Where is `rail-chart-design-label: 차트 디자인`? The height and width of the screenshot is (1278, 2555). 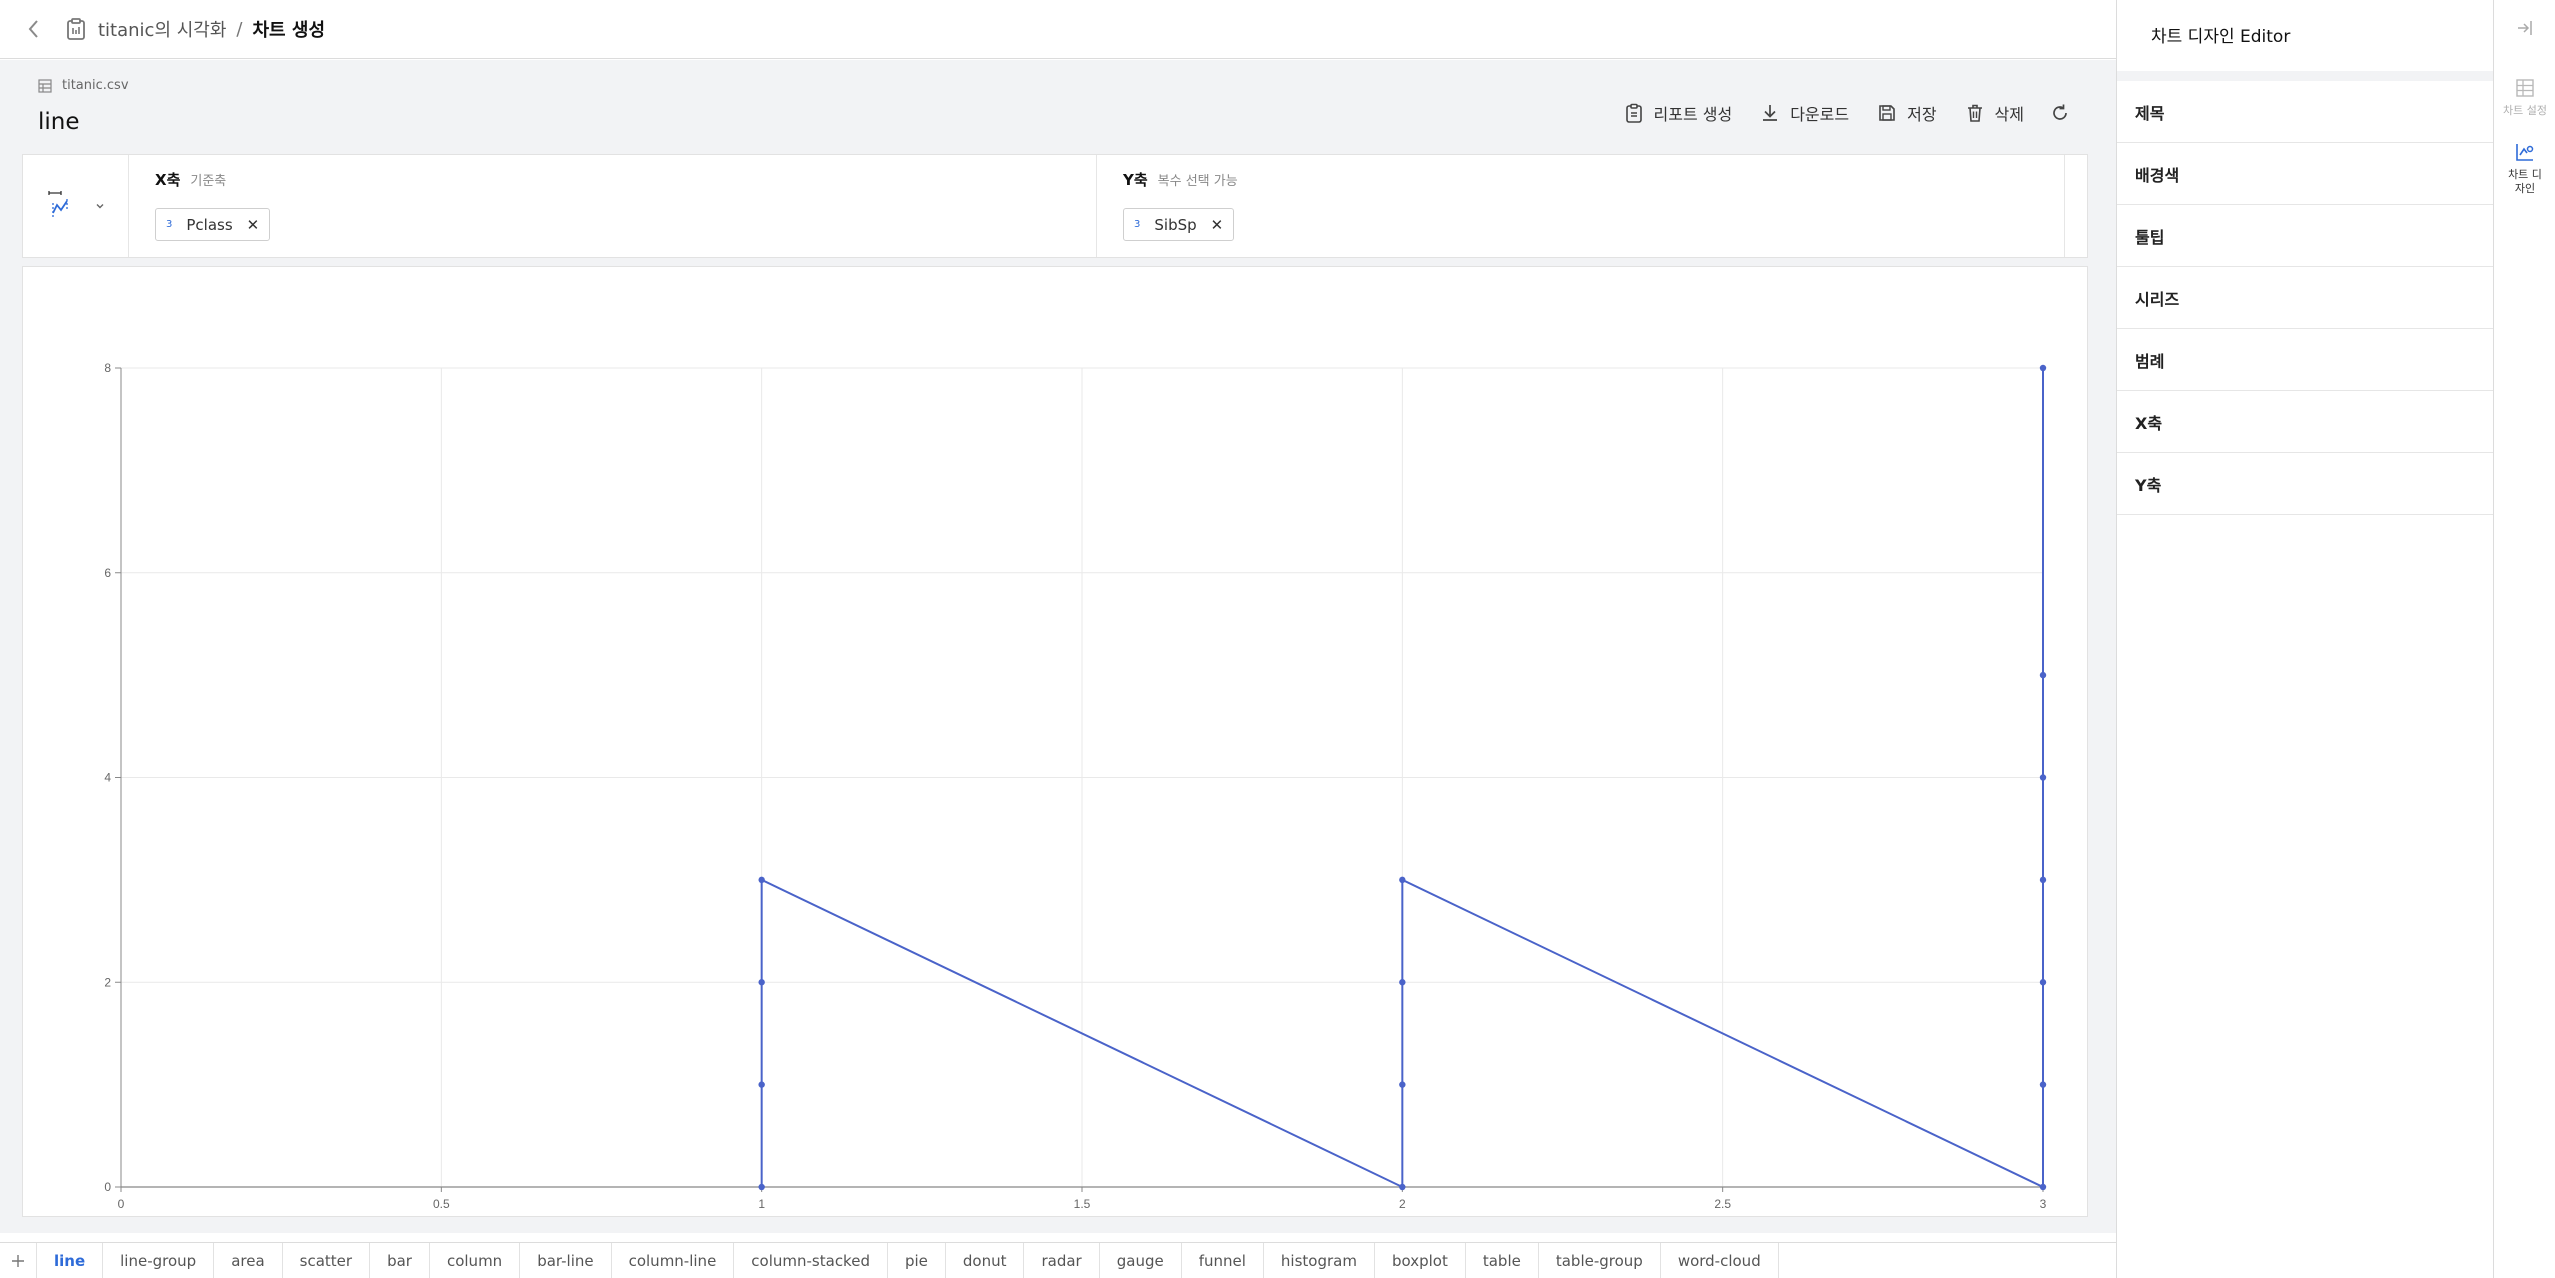
rail-chart-design-label: 차트 디자인 is located at coordinates (2525, 181).